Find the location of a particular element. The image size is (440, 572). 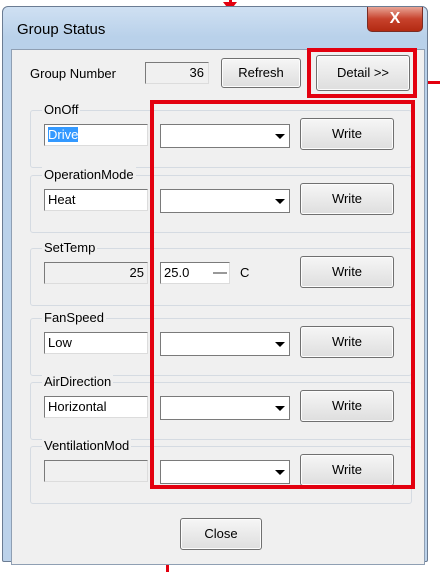

current-value-text: Horizontal is located at coordinates (77, 406).